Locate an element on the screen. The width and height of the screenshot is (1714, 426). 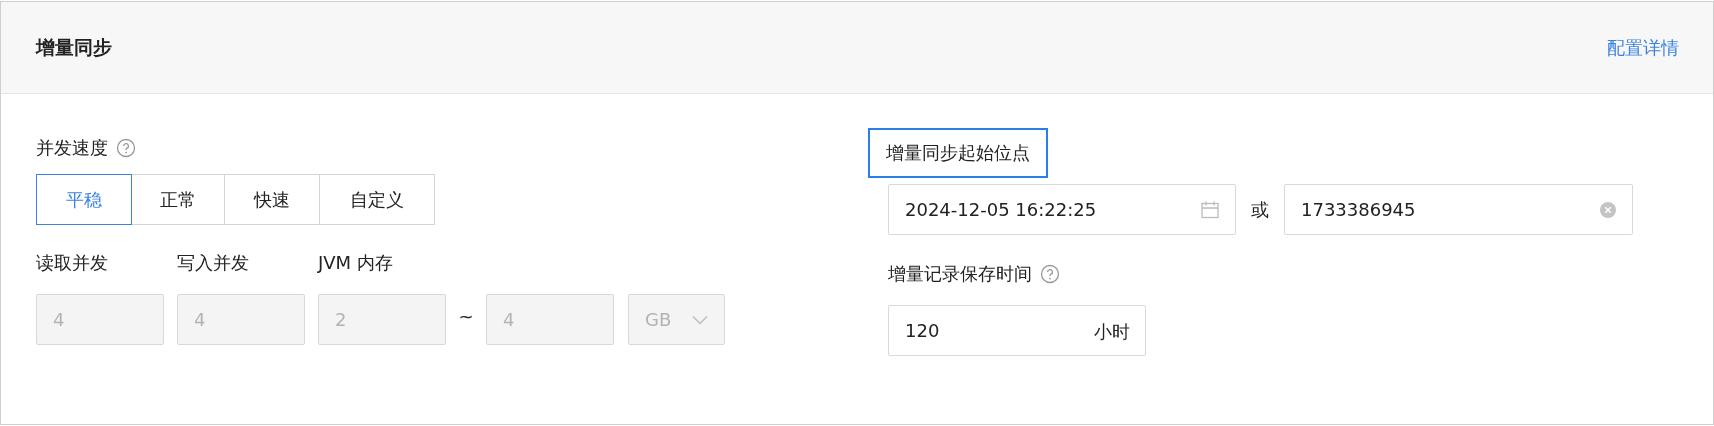
field-label: 增量同步起始位点 is located at coordinates (958, 153).